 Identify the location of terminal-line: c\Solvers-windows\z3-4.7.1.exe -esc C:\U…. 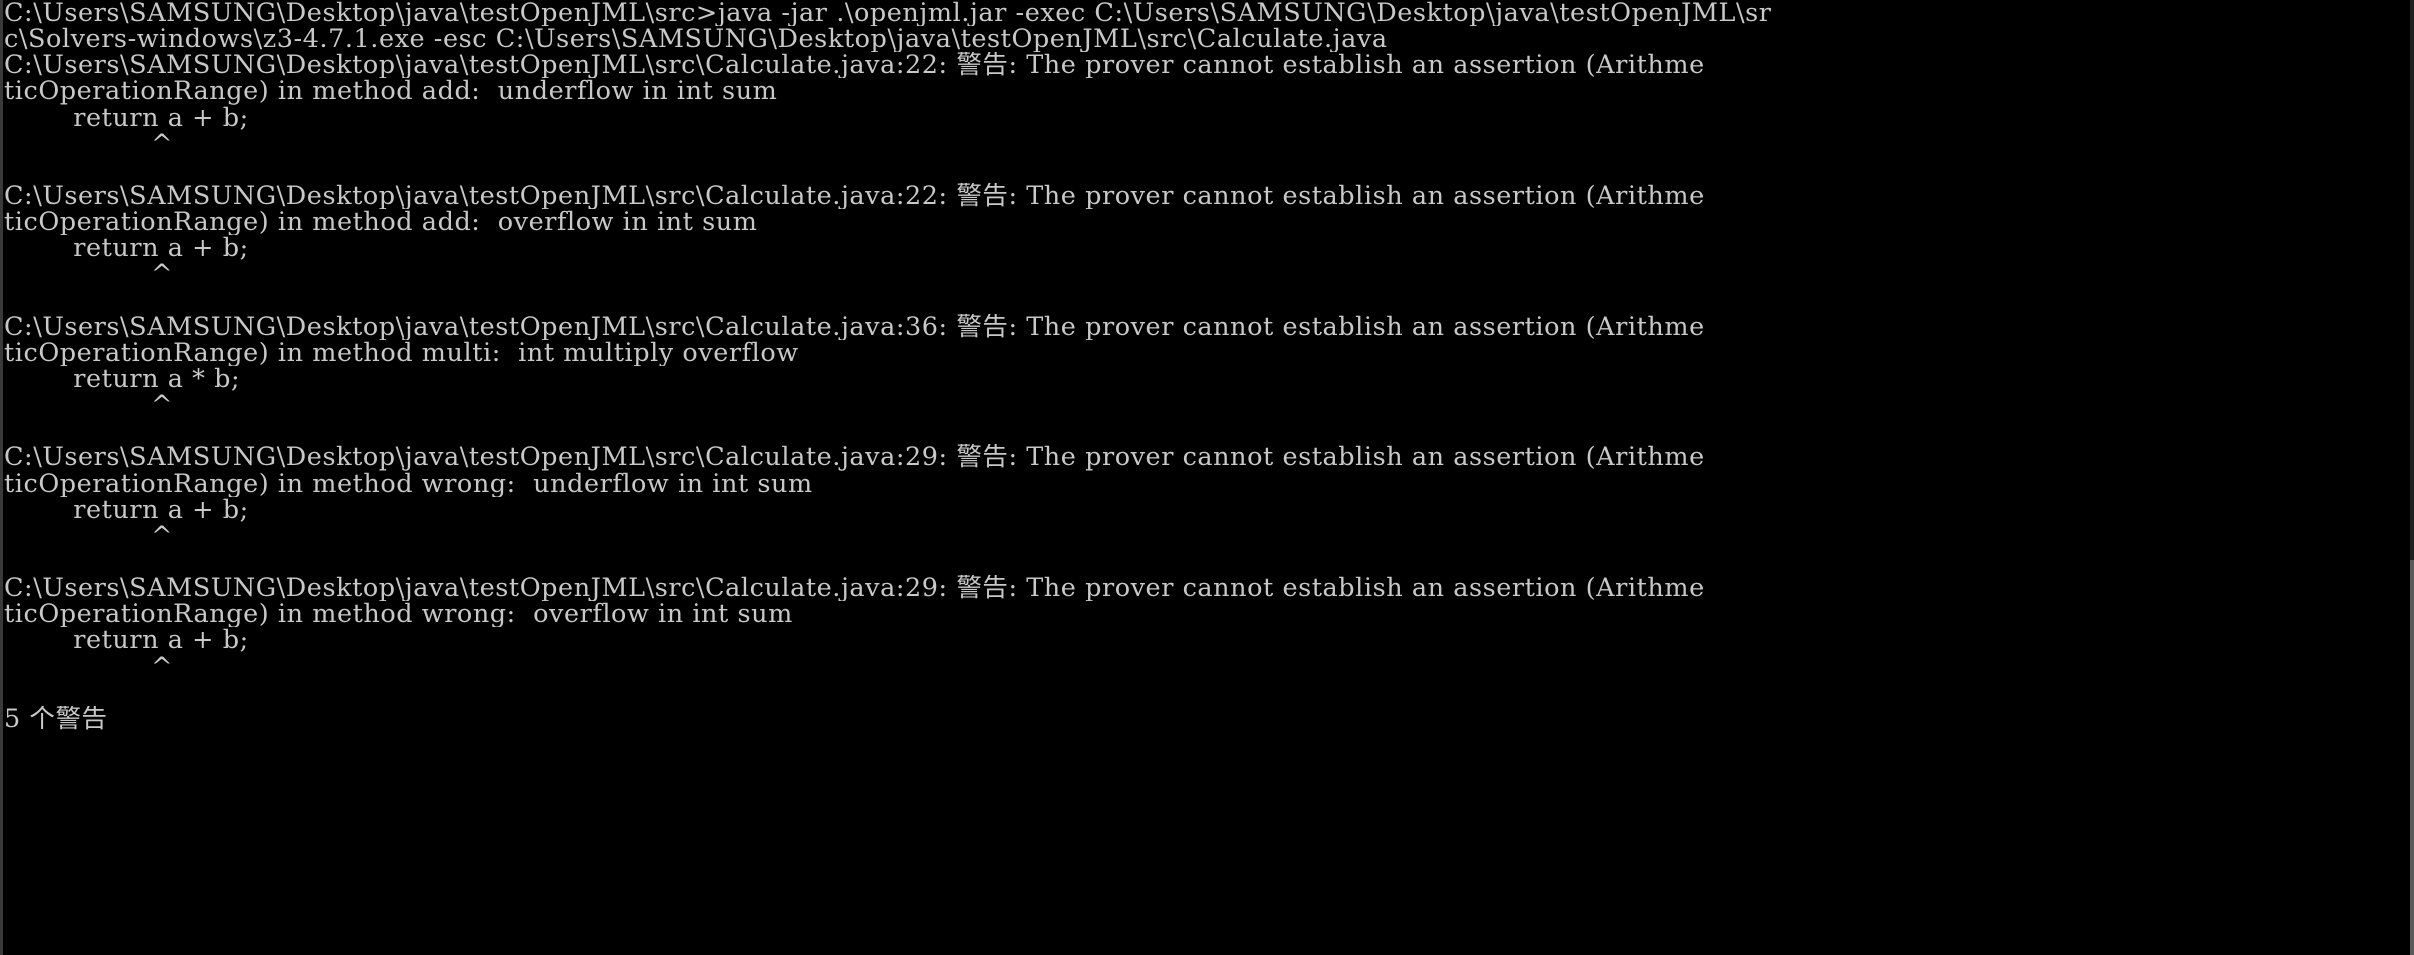
(696, 39).